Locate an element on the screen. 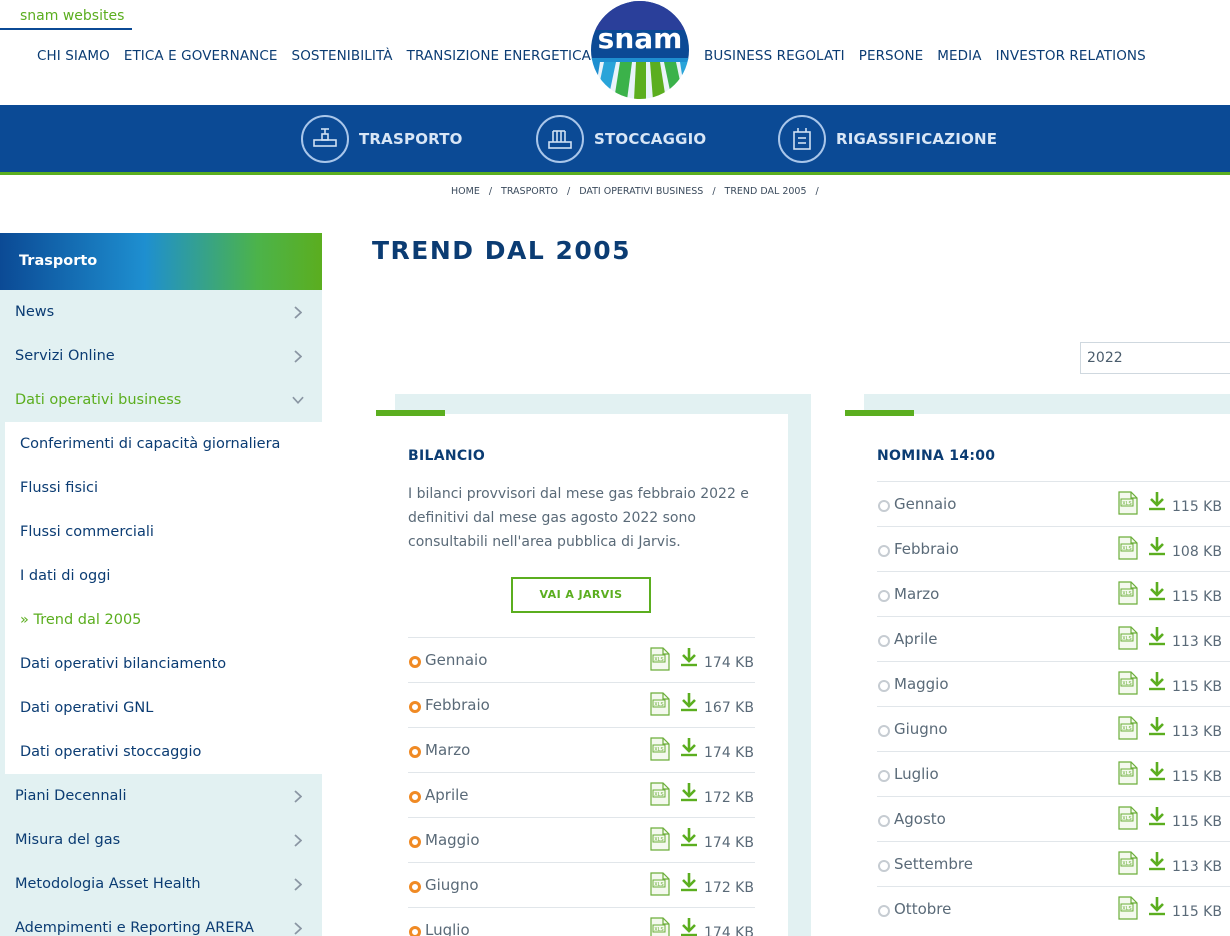 Image resolution: width=1230 pixels, height=936 pixels. sidebar-item-adempimenti-arera: Adempimenti e Reporting ARERA is located at coordinates (161, 921).